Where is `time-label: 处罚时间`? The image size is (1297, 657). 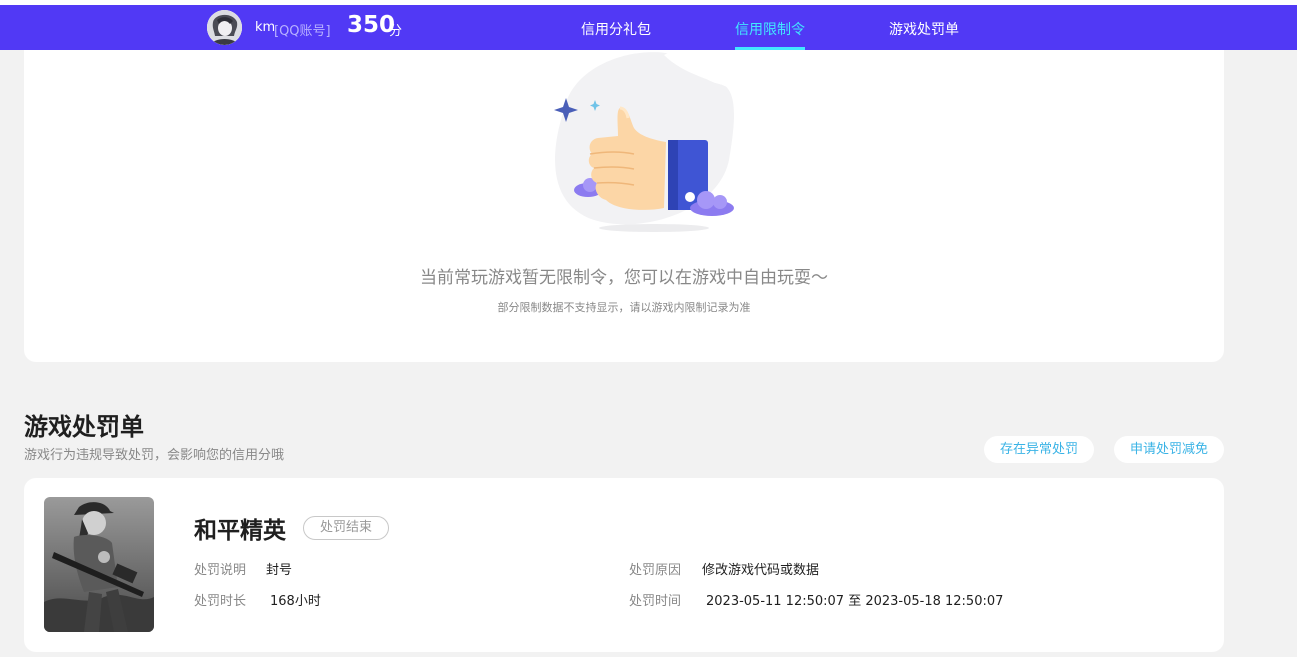 time-label: 处罚时间 is located at coordinates (655, 601).